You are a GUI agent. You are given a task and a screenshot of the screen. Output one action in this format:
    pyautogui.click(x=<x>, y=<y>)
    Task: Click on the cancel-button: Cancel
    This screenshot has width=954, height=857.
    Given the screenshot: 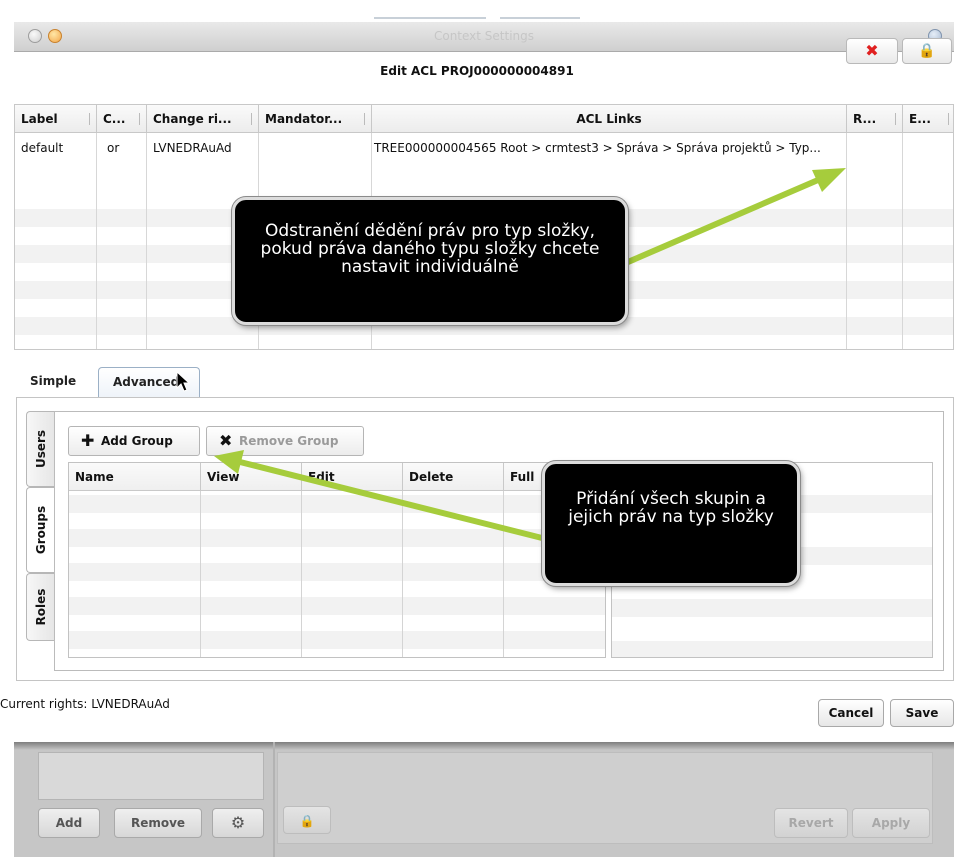 What is the action you would take?
    pyautogui.click(x=851, y=713)
    